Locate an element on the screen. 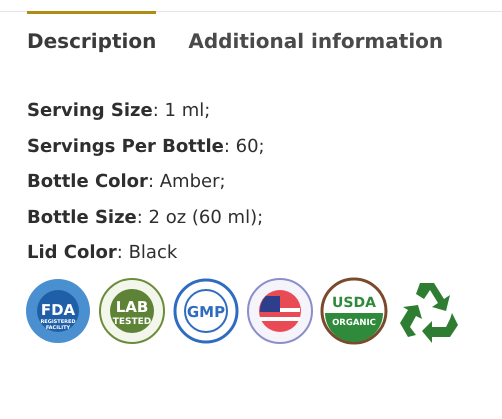  badge-text: TESTED is located at coordinates (132, 321).